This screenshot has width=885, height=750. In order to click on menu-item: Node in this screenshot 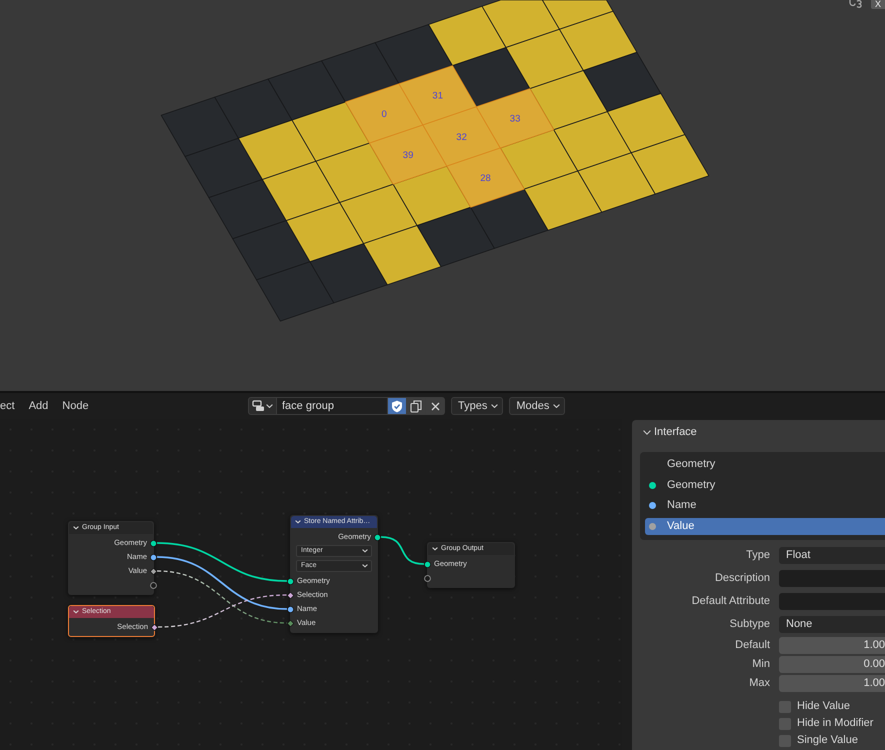, I will do `click(75, 406)`.